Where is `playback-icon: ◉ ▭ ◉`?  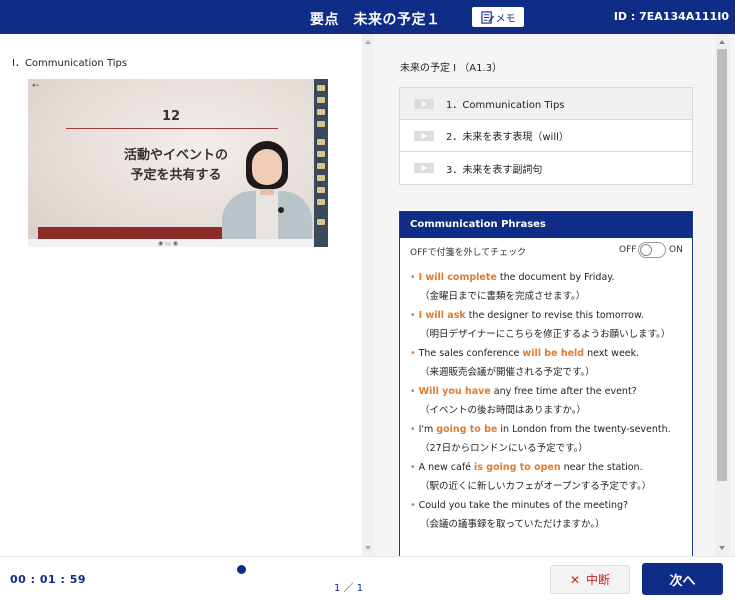 playback-icon: ◉ ▭ ◉ is located at coordinates (168, 243).